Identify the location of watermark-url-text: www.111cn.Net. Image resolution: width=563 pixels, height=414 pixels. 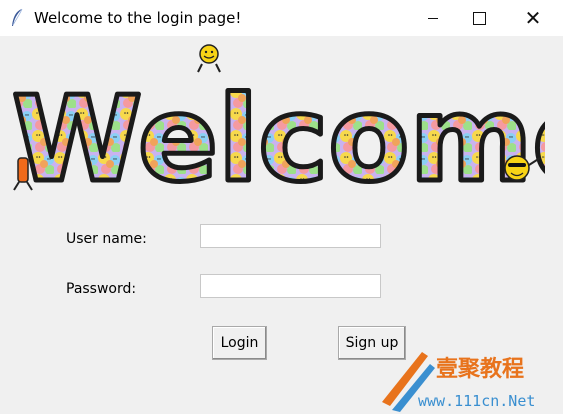
(476, 401).